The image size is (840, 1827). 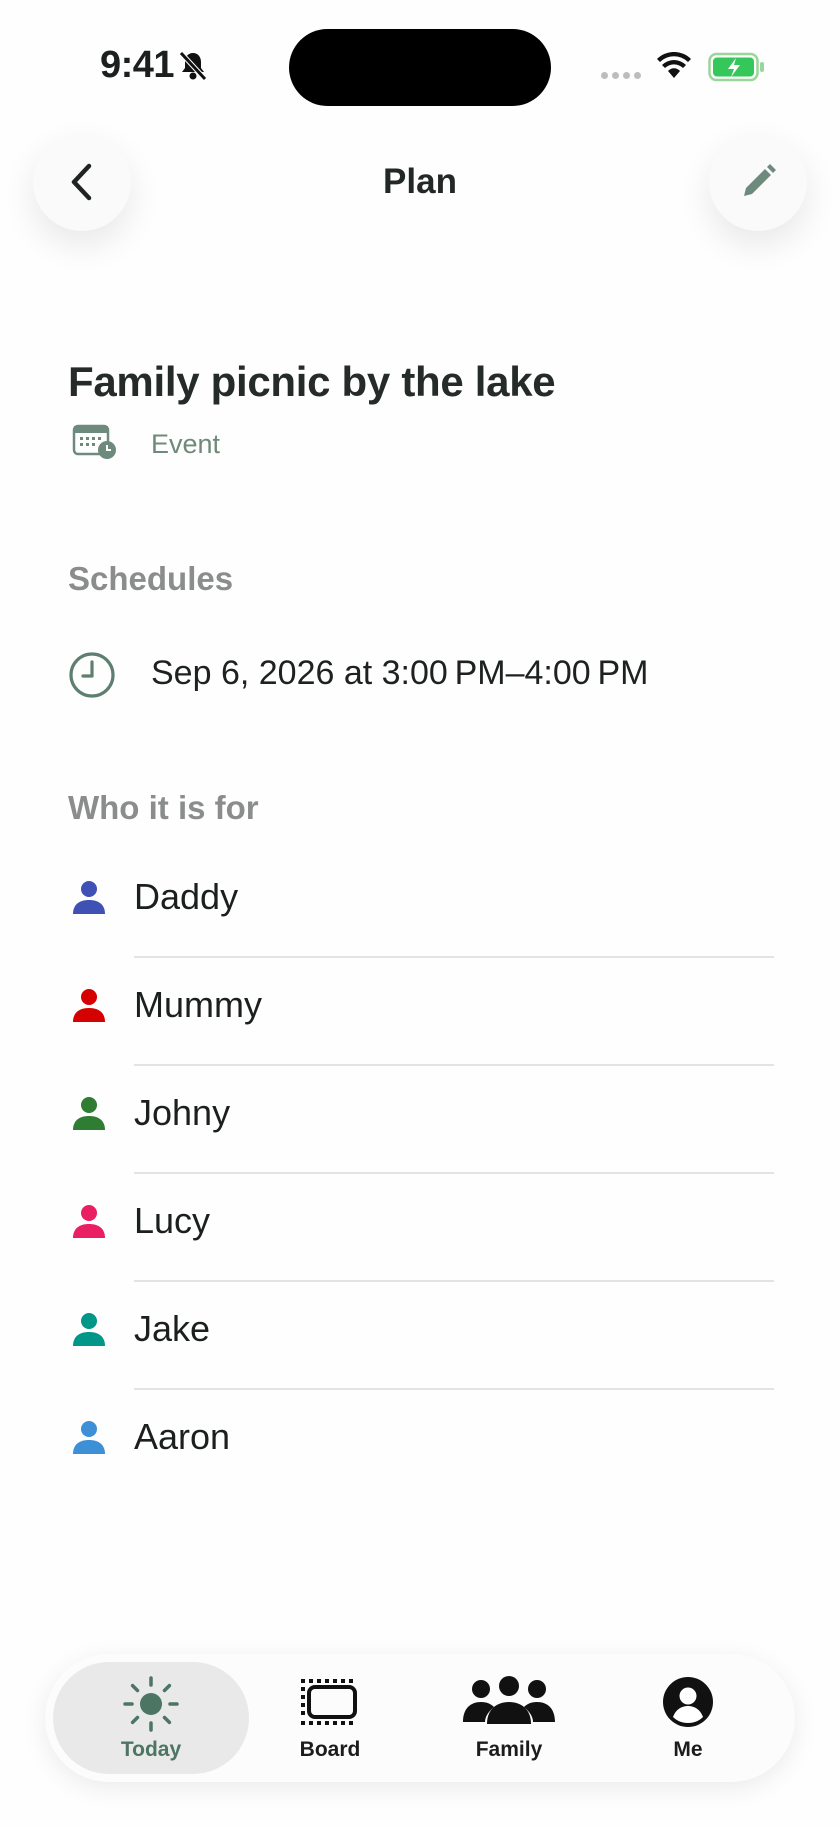 What do you see at coordinates (193, 68) in the screenshot?
I see `silent-bell-icon` at bounding box center [193, 68].